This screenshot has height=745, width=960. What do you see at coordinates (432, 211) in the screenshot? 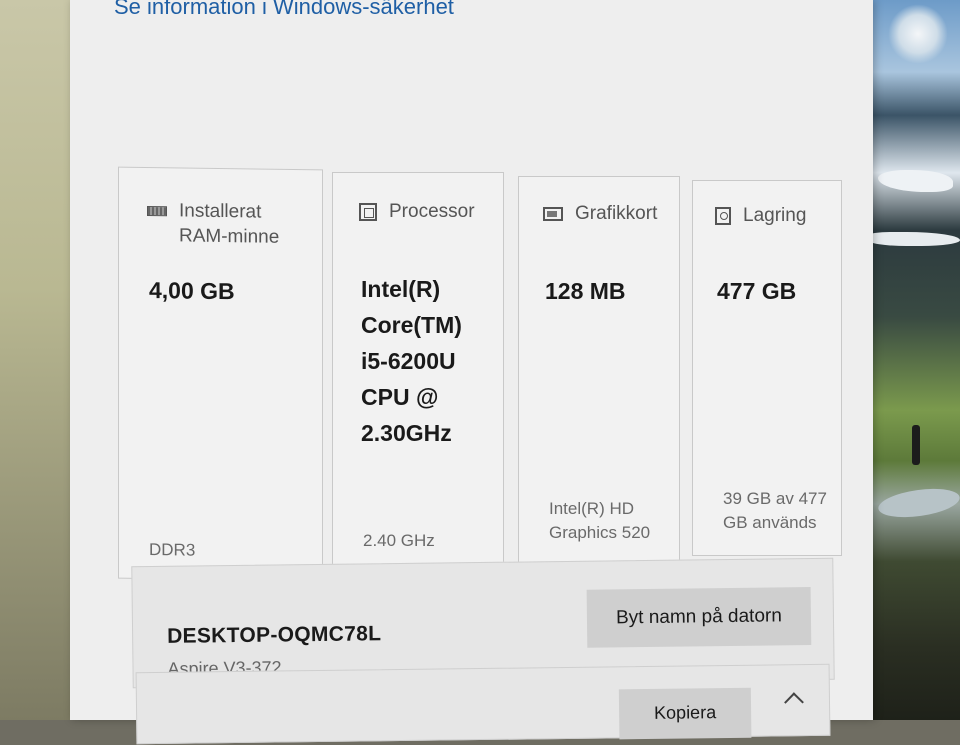
I see `spec-label-processor: Processor` at bounding box center [432, 211].